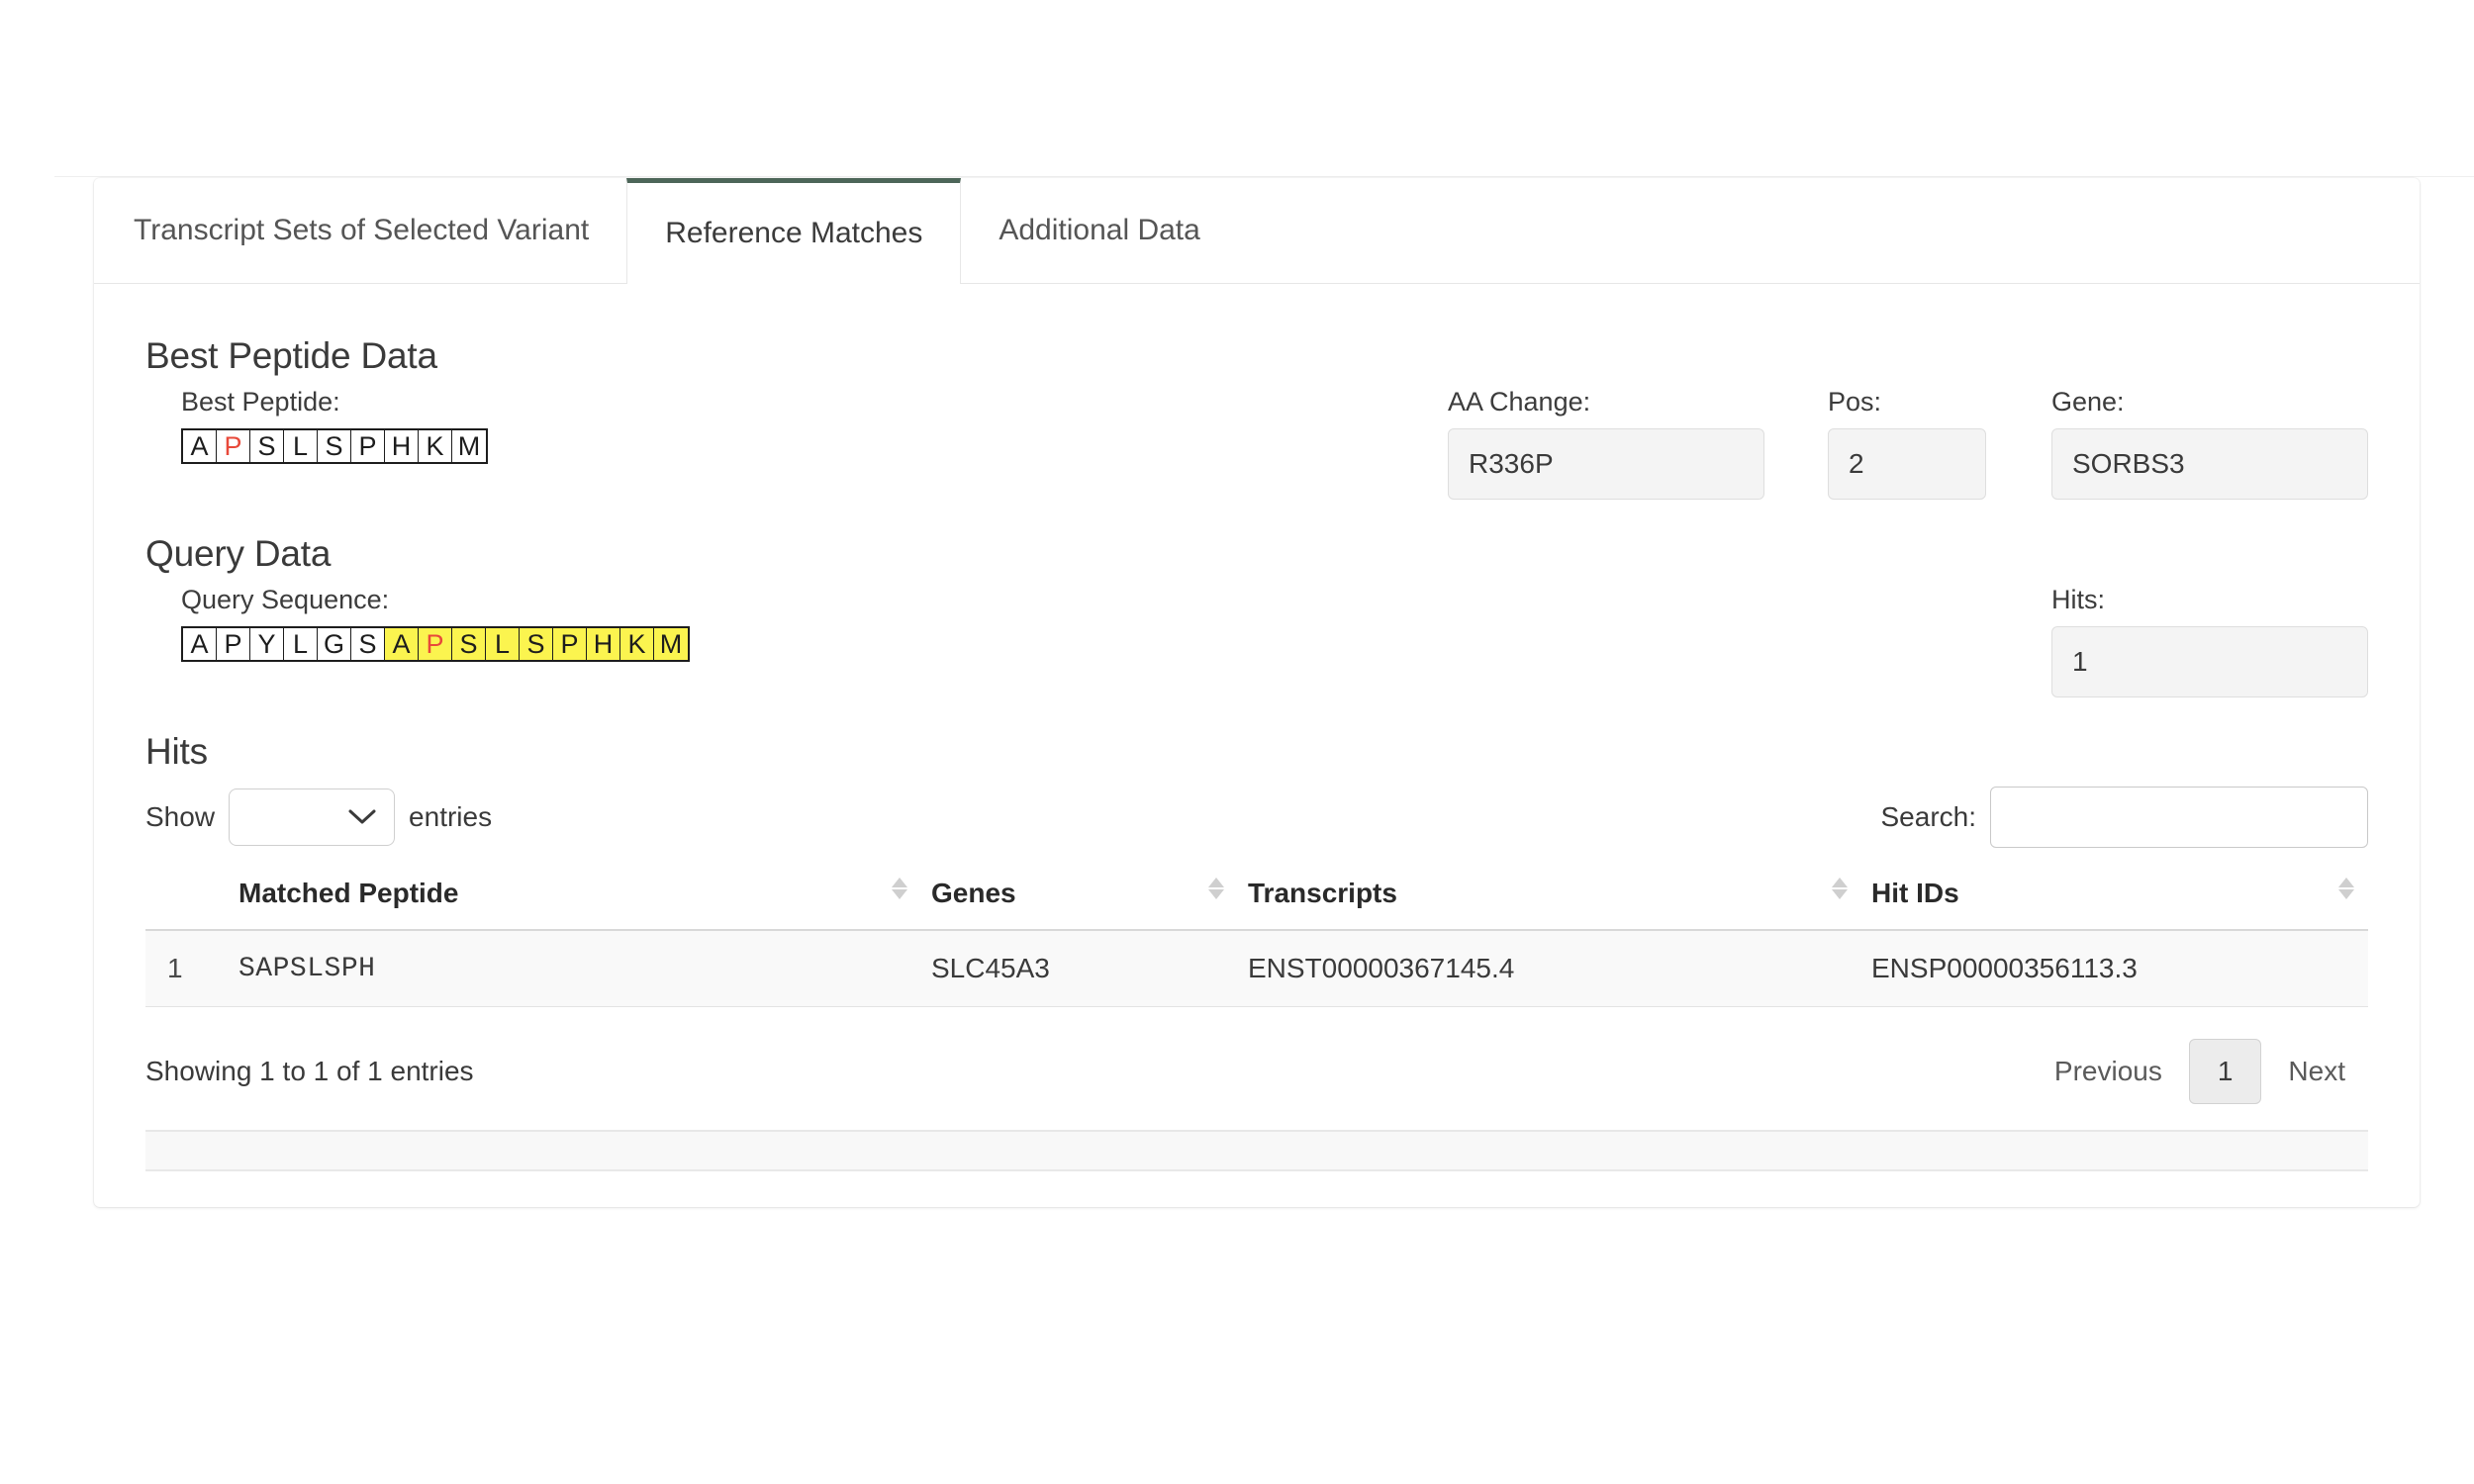 The height and width of the screenshot is (1484, 2474). I want to click on column-label: Hit IDs, so click(1915, 893).